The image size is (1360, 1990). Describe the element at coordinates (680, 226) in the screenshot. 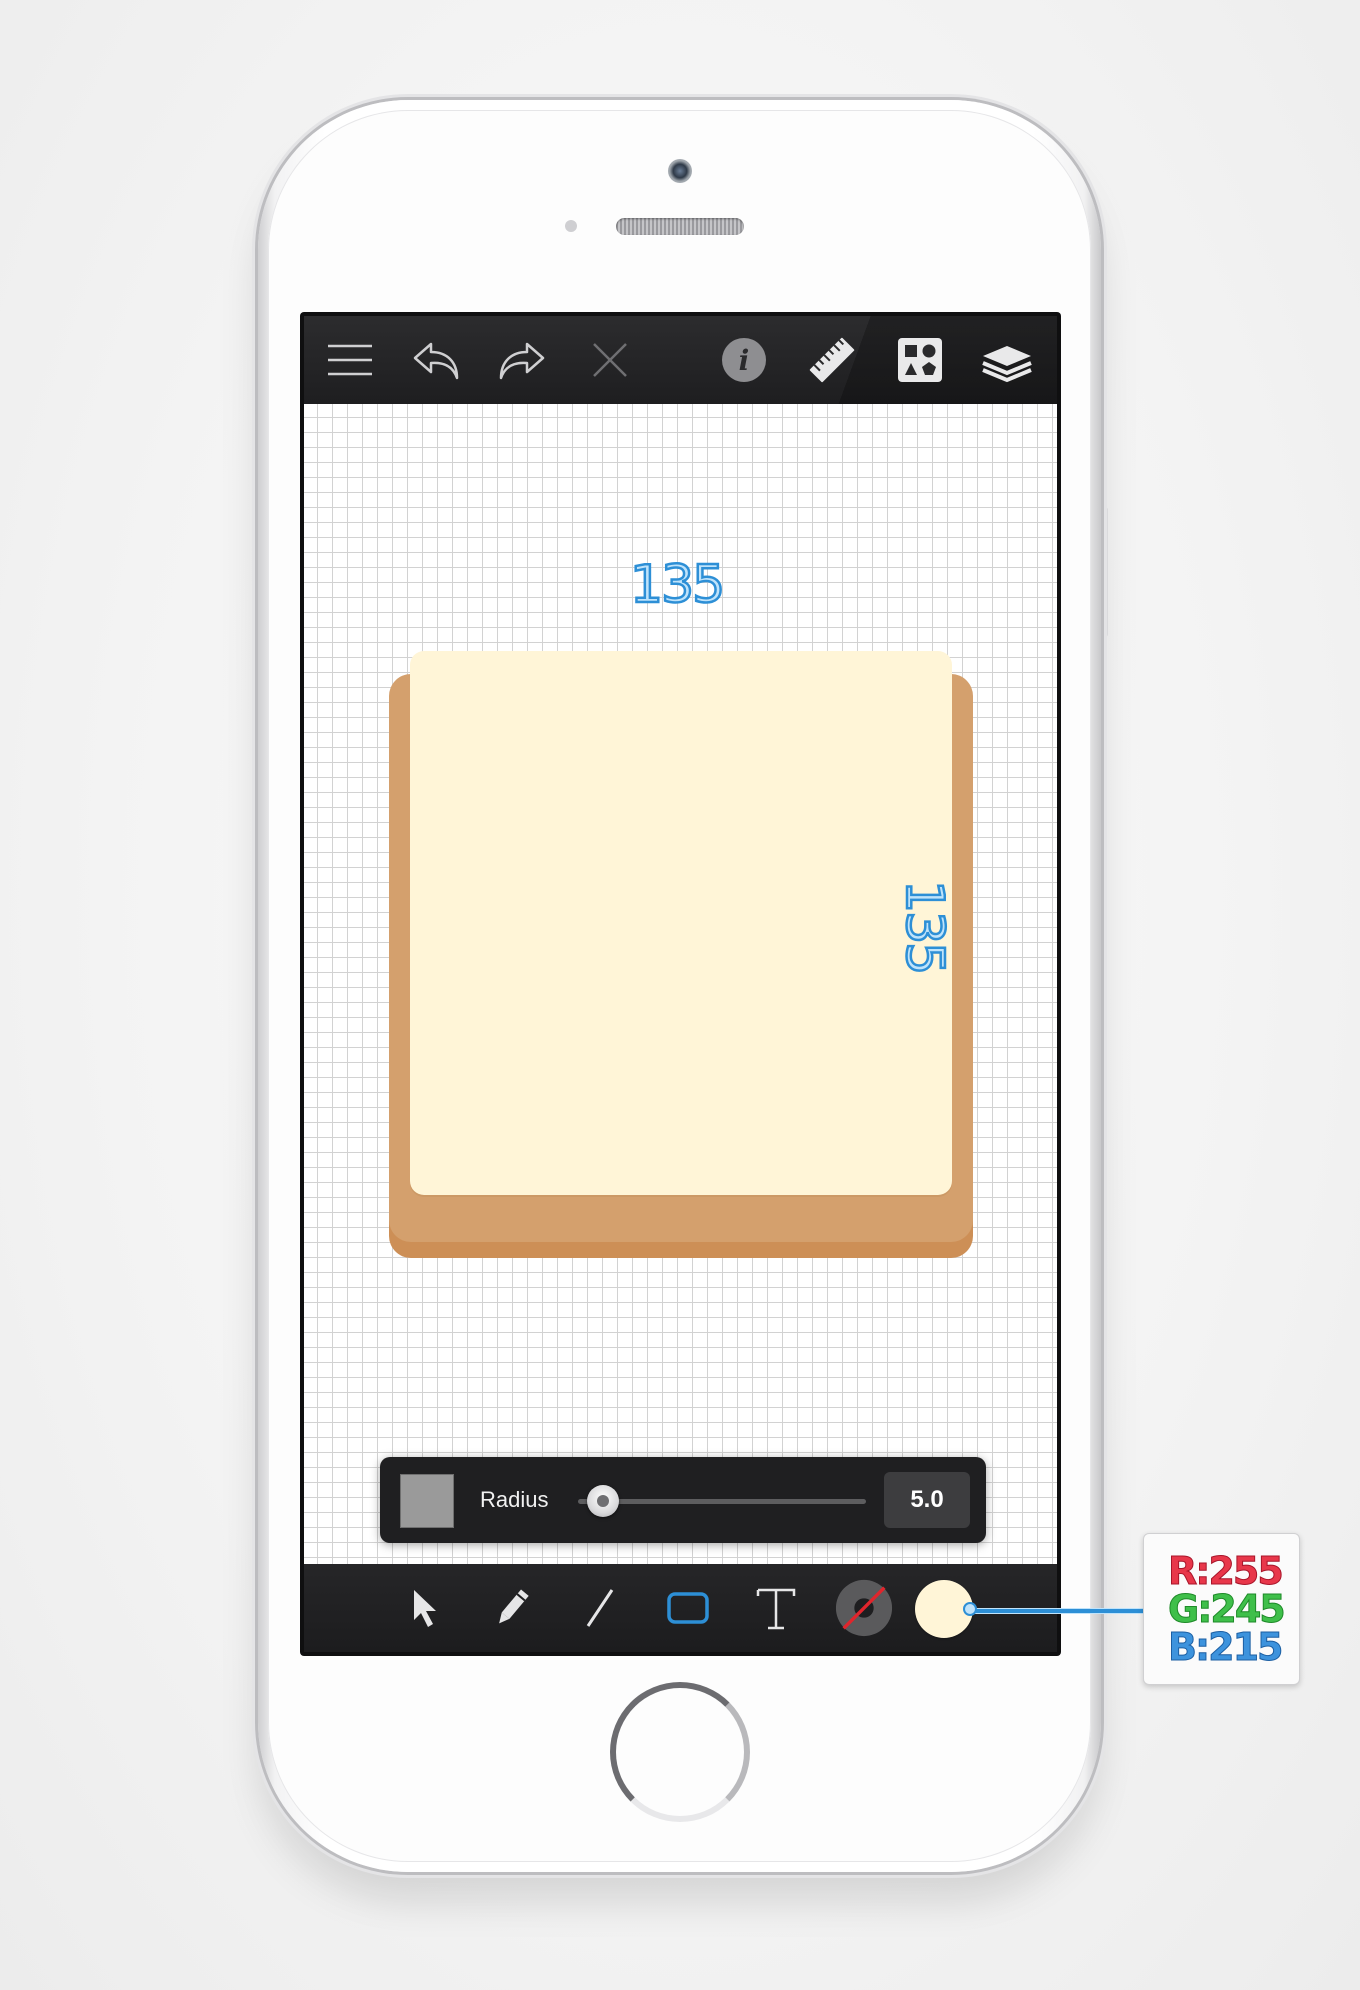

I see `earpiece-speaker` at that location.